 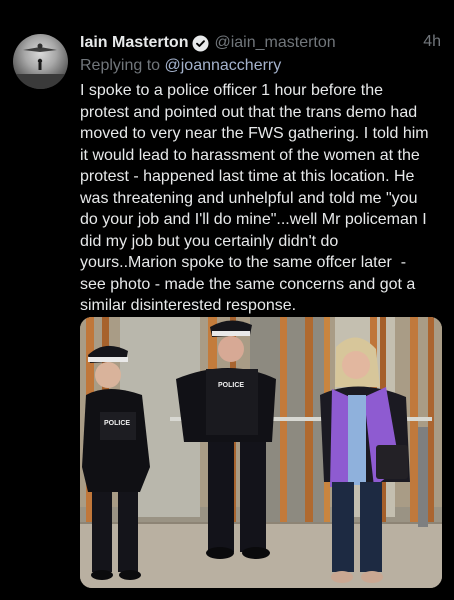 What do you see at coordinates (274, 43) in the screenshot?
I see `author-handle: @iain_masterton` at bounding box center [274, 43].